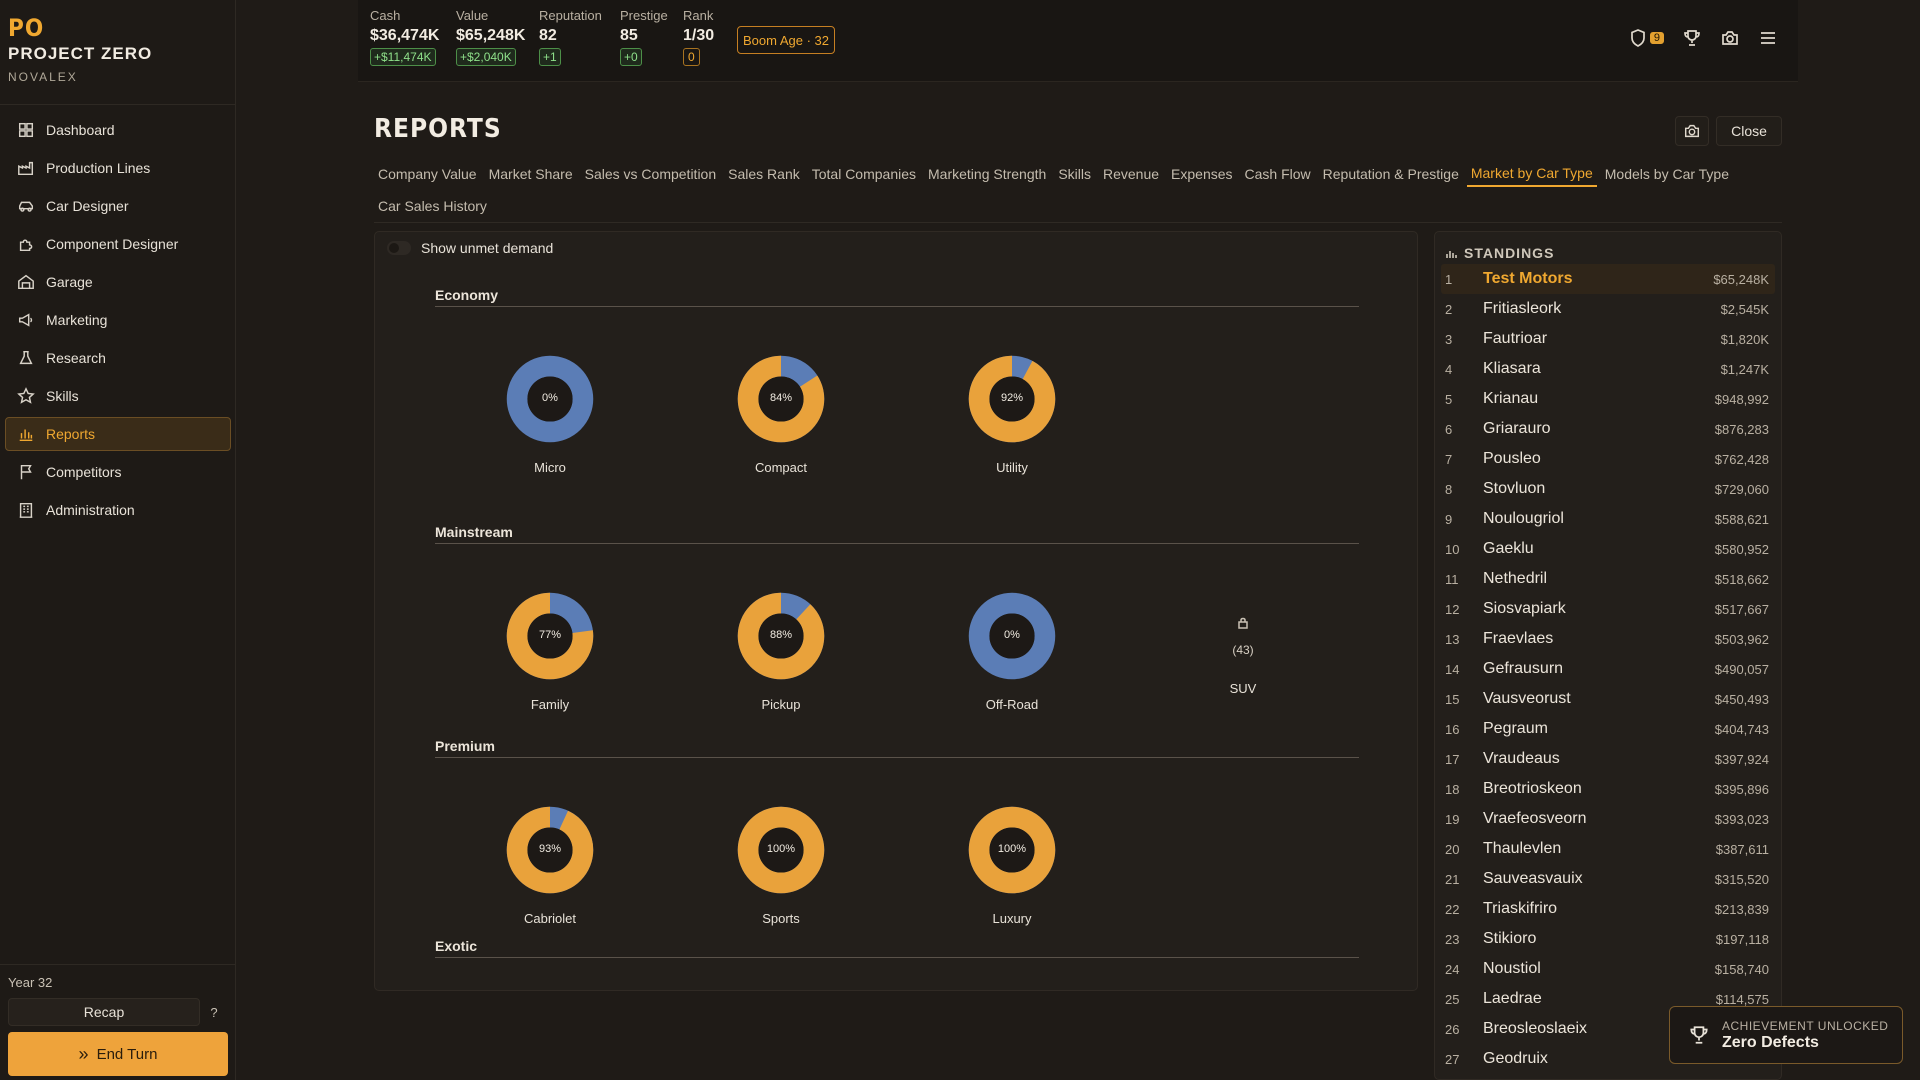 The height and width of the screenshot is (1080, 1920). What do you see at coordinates (84, 472) in the screenshot?
I see `sidebar-item-label: Competitors` at bounding box center [84, 472].